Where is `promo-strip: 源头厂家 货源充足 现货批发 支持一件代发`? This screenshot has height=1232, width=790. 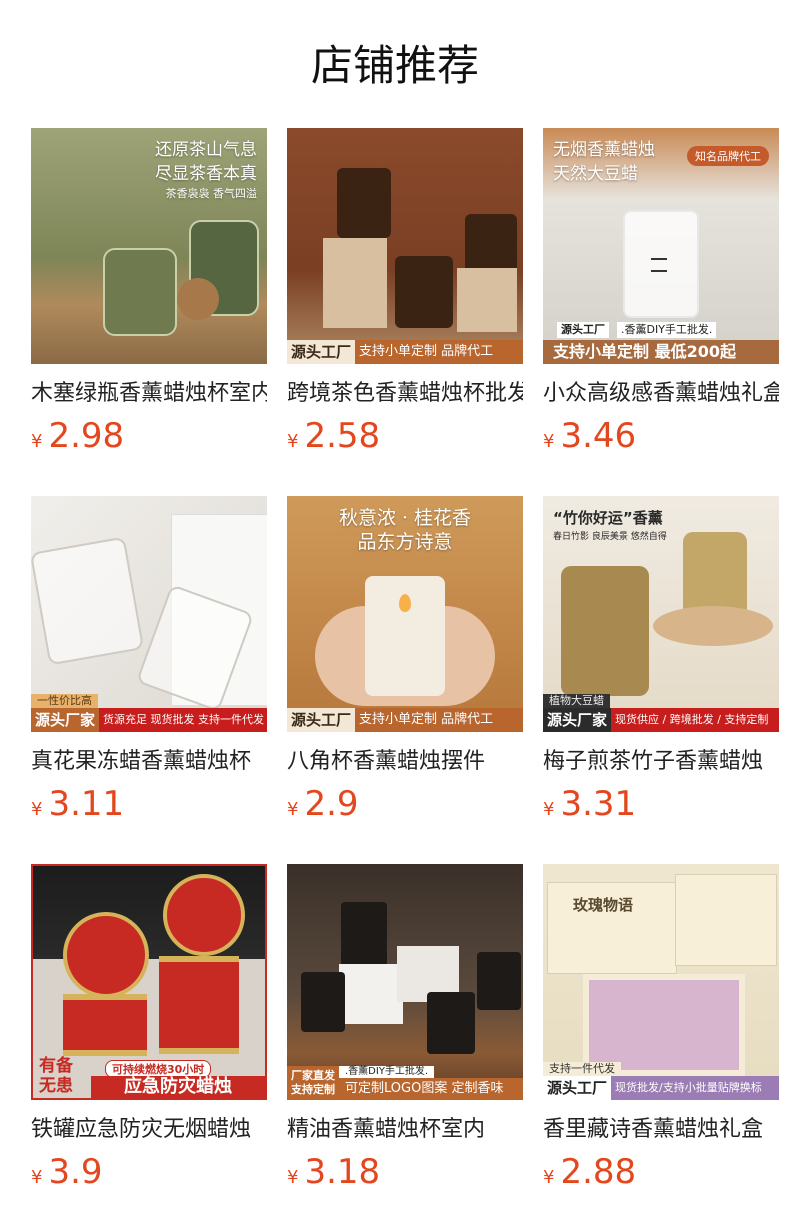 promo-strip: 源头厂家 货源充足 现货批发 支持一件代发 is located at coordinates (149, 720).